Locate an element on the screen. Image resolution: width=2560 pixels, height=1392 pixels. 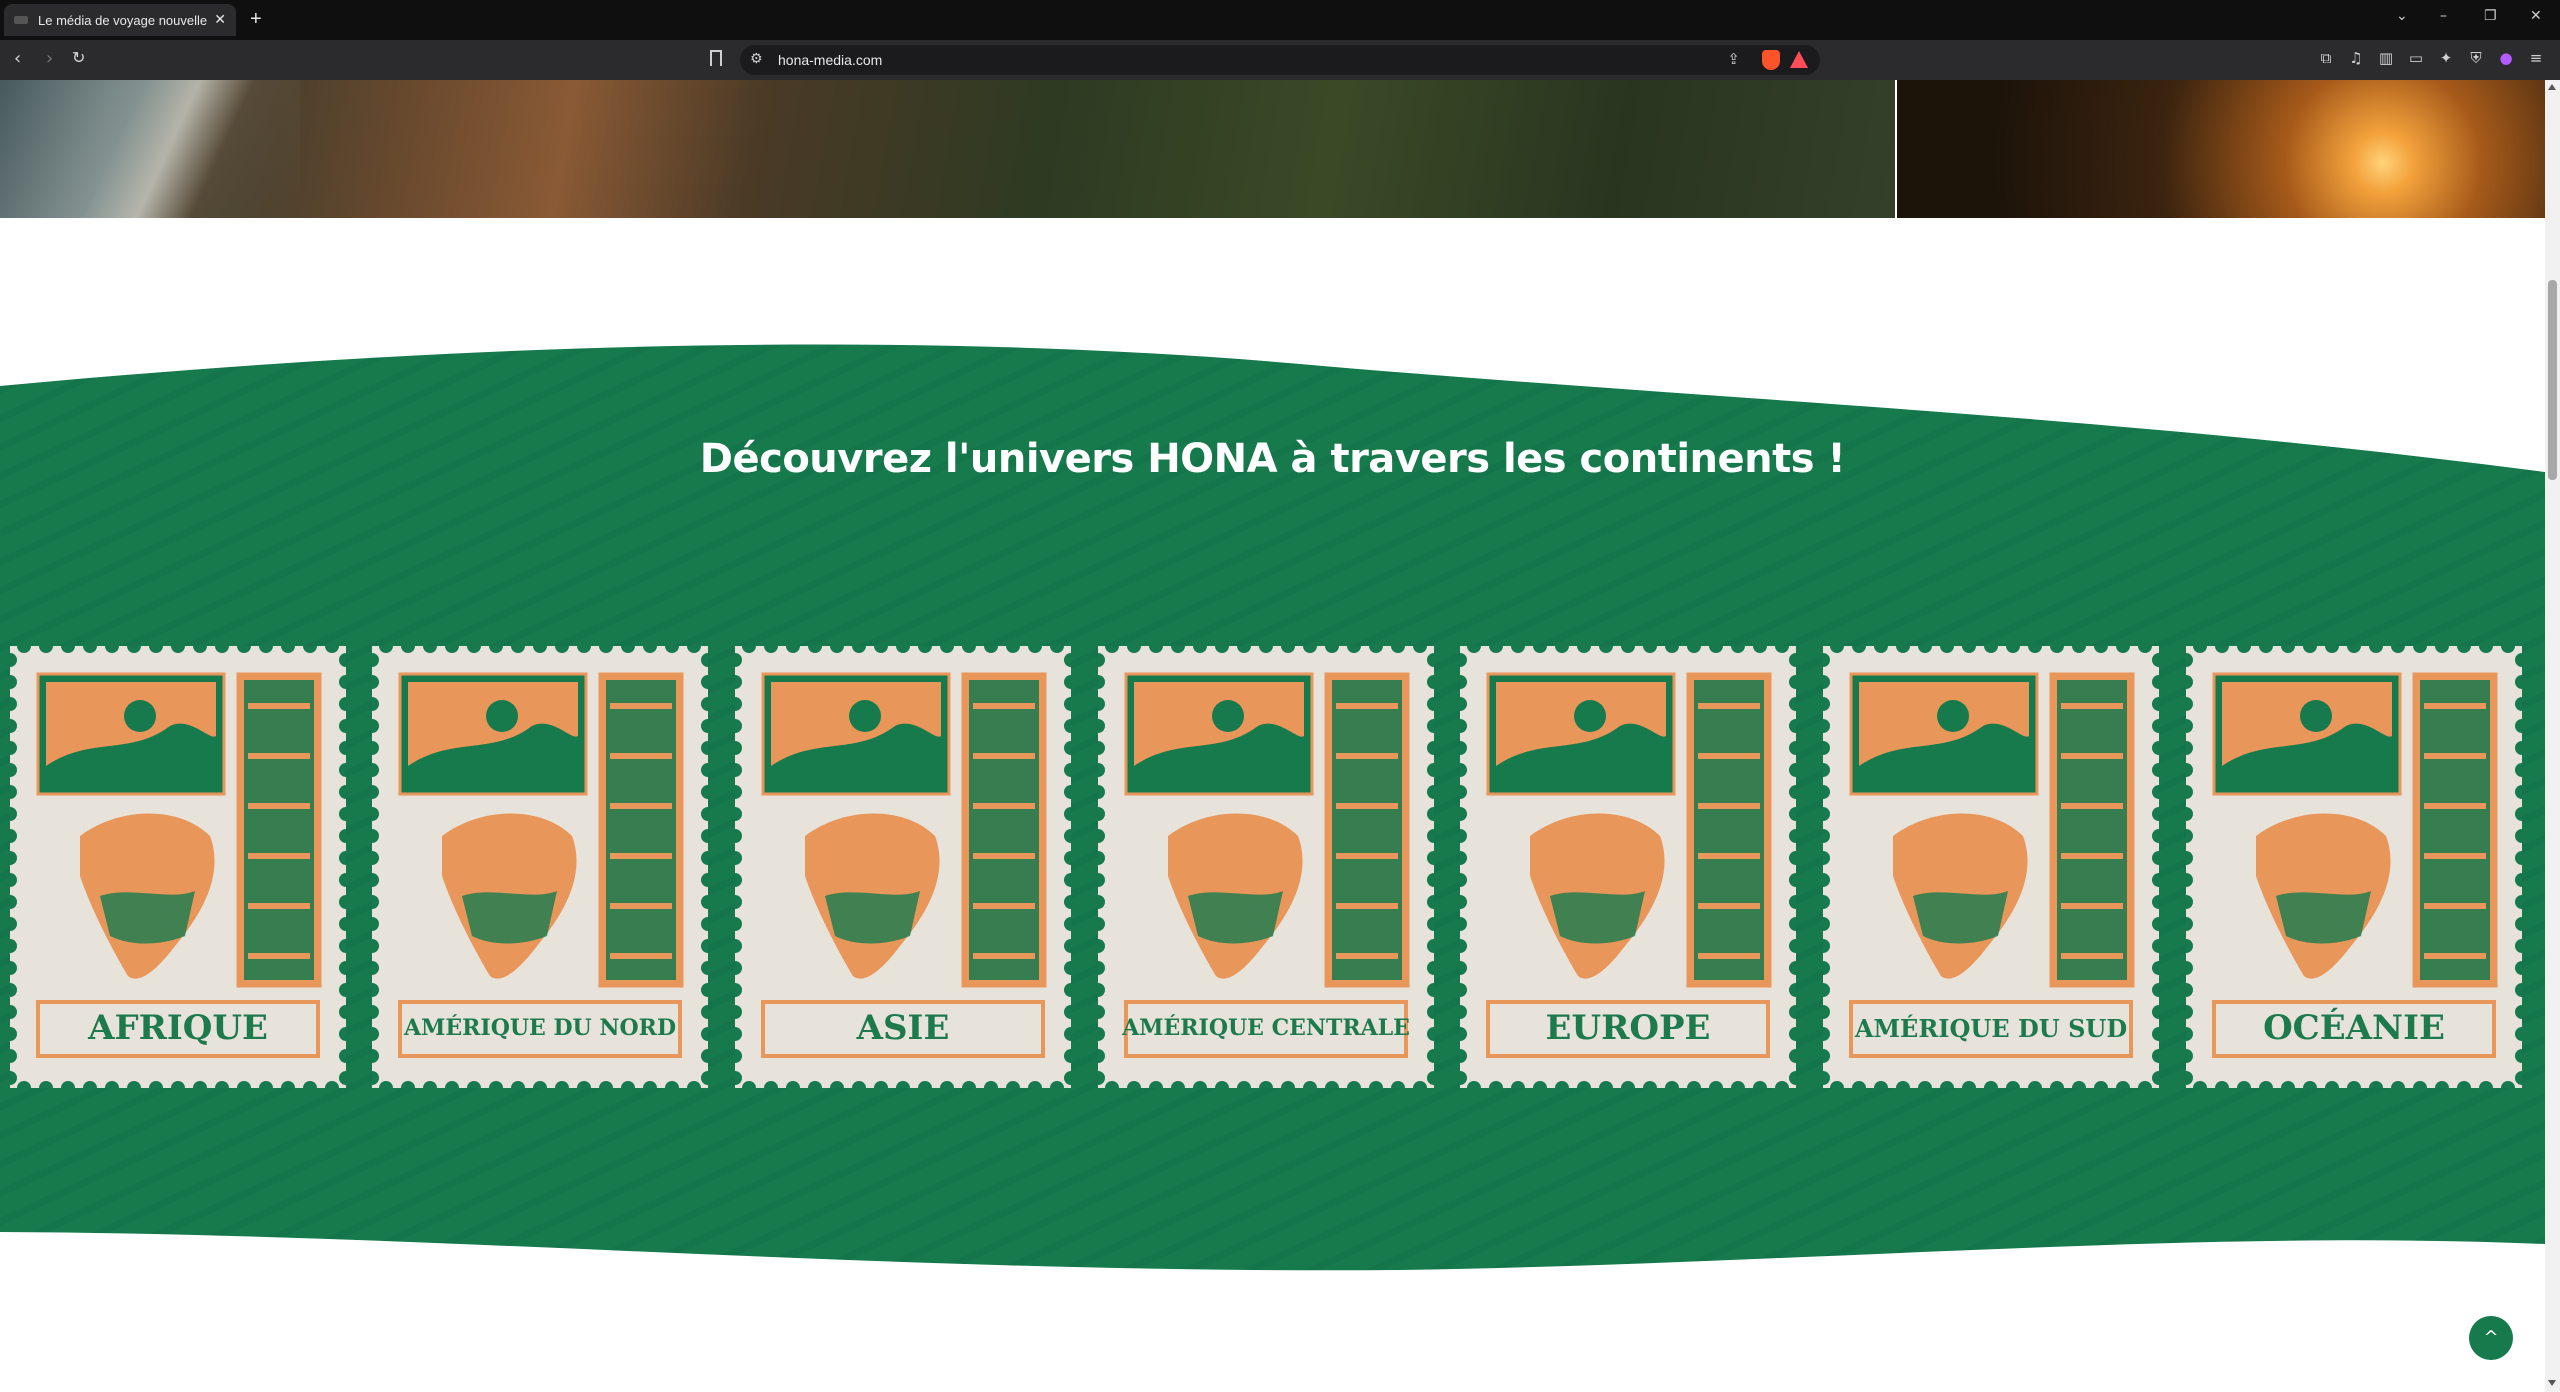
reload-icon: ↻ is located at coordinates (78, 57).